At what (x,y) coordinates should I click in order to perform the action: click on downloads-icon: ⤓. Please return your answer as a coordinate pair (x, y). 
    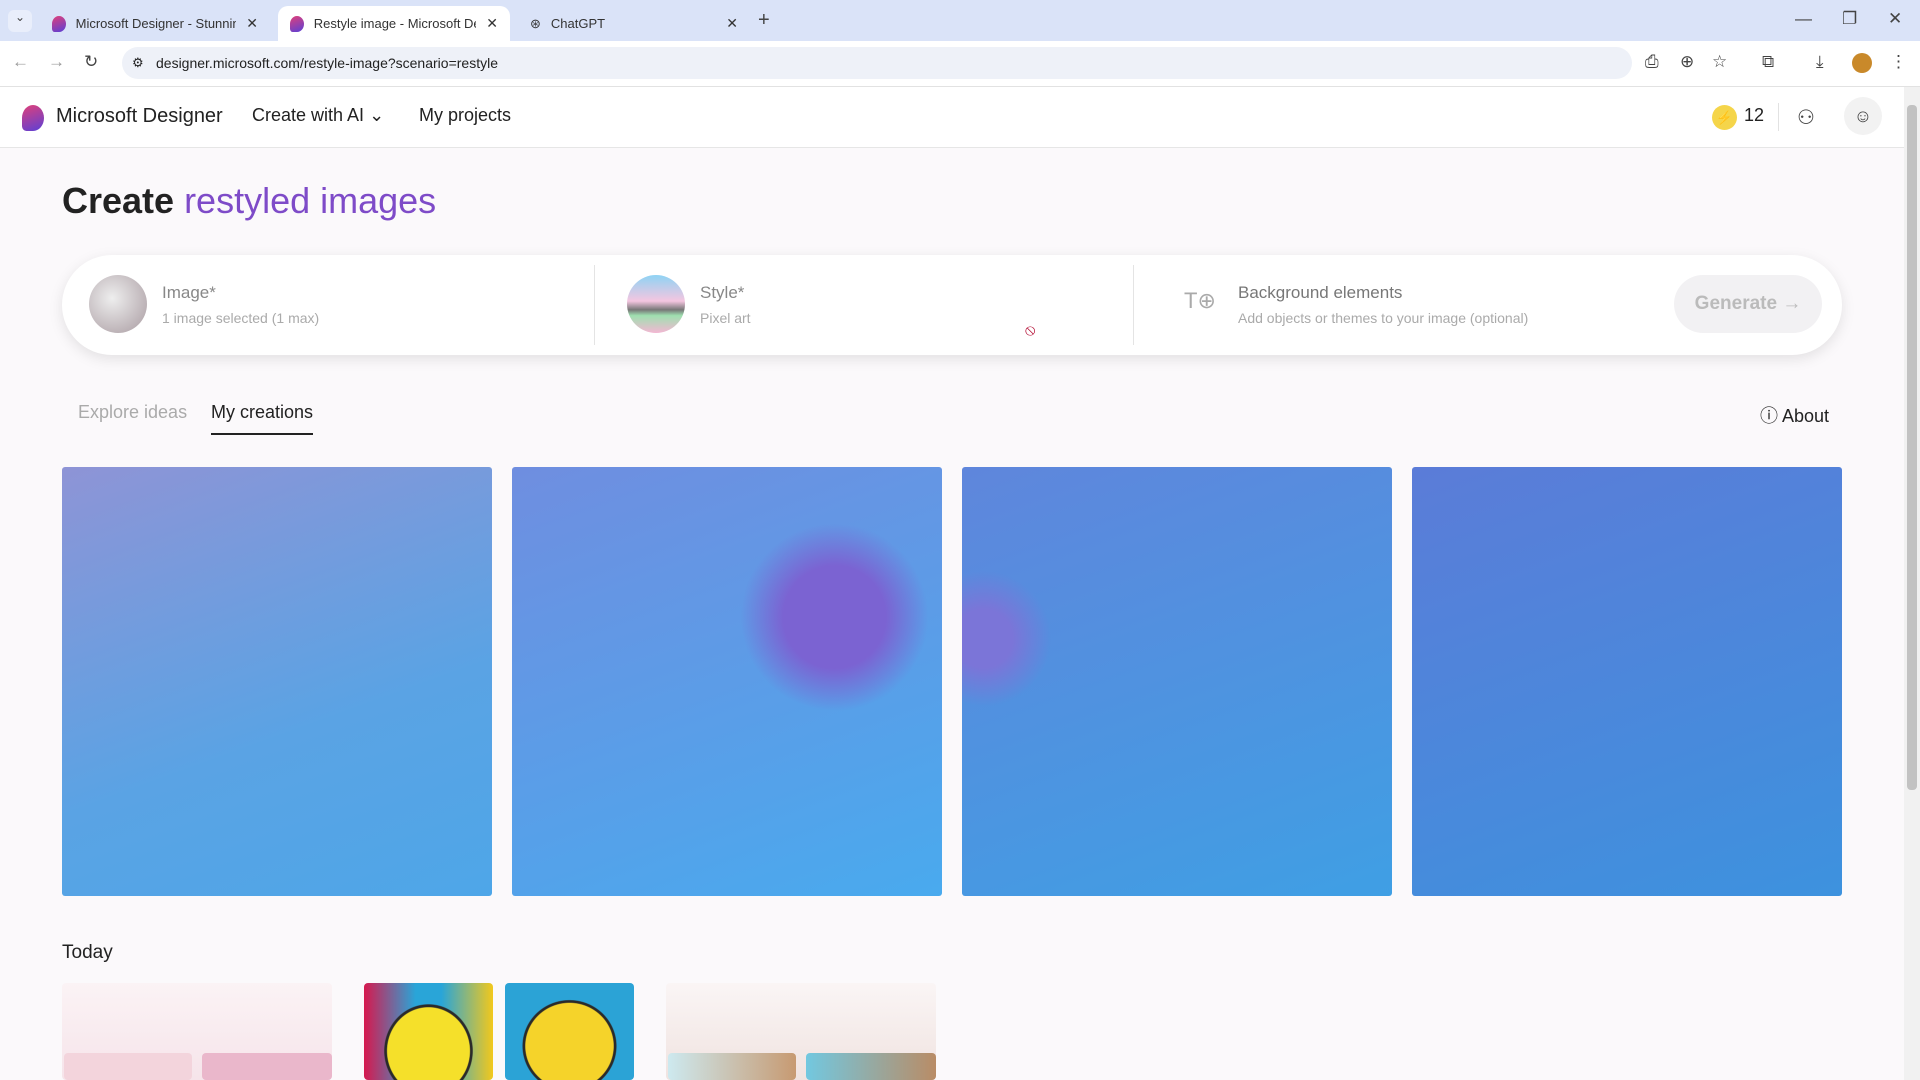
    Looking at the image, I should click on (1820, 62).